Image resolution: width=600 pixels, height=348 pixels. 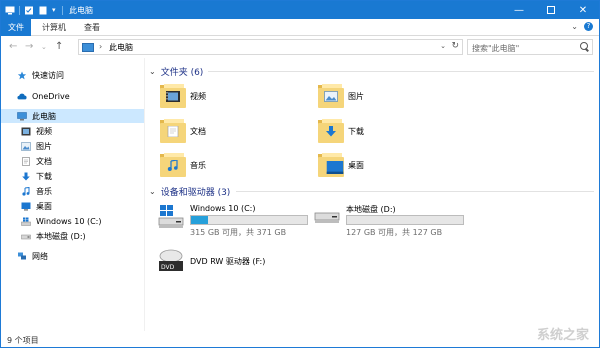 I want to click on folder-pictures: 图片, so click(x=341, y=96).